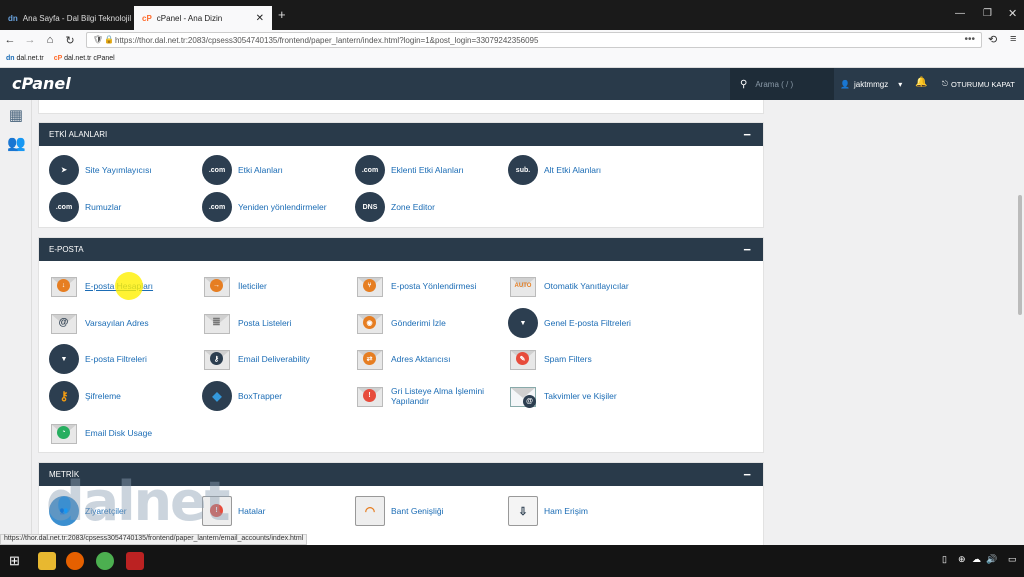 The width and height of the screenshot is (1024, 577). Describe the element at coordinates (277, 323) in the screenshot. I see `mailing-lists-item: ≣ Posta Listeleri` at that location.